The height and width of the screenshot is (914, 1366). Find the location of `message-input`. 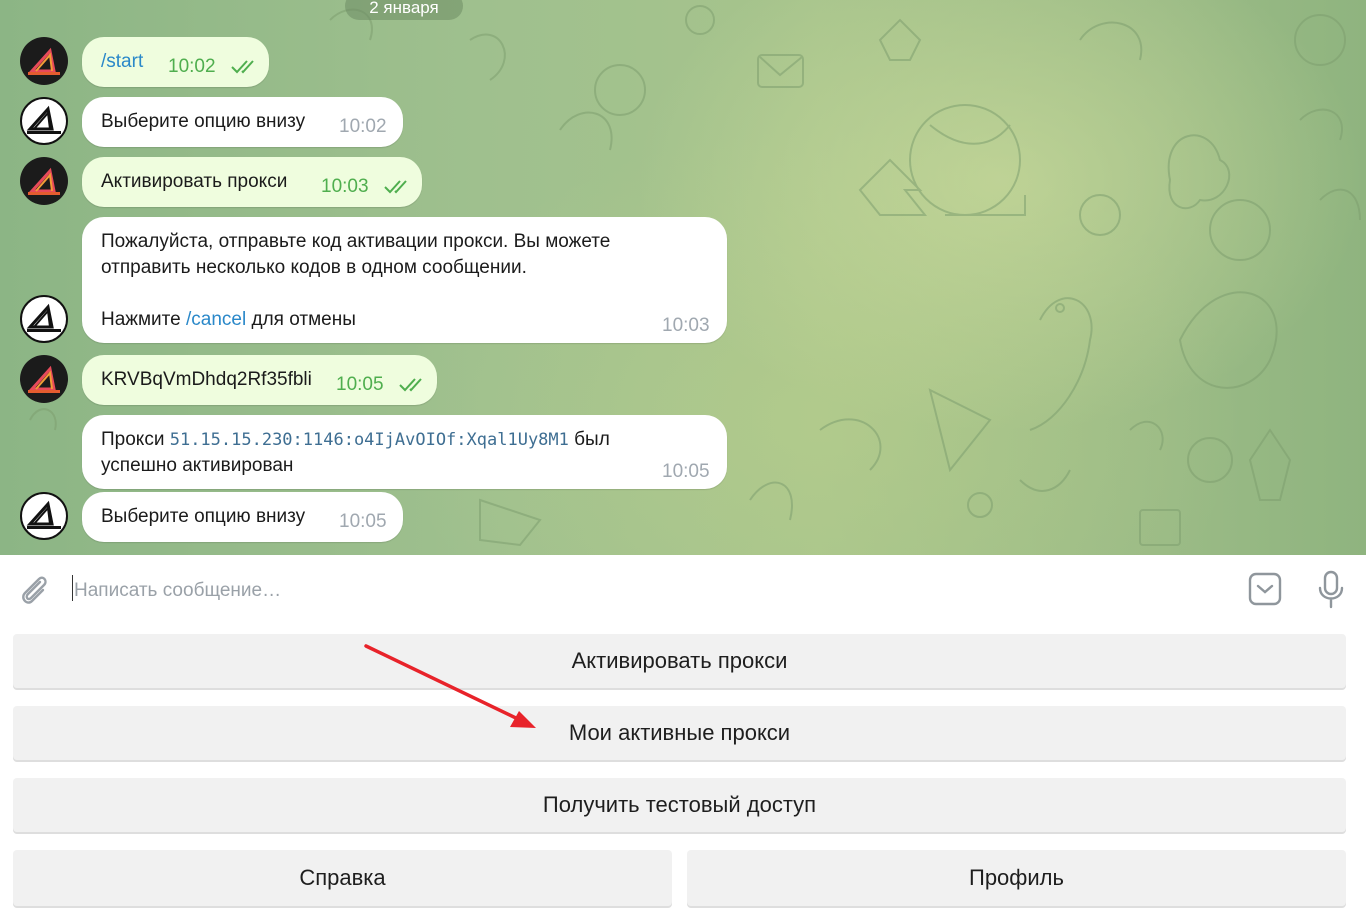

message-input is located at coordinates (649, 591).